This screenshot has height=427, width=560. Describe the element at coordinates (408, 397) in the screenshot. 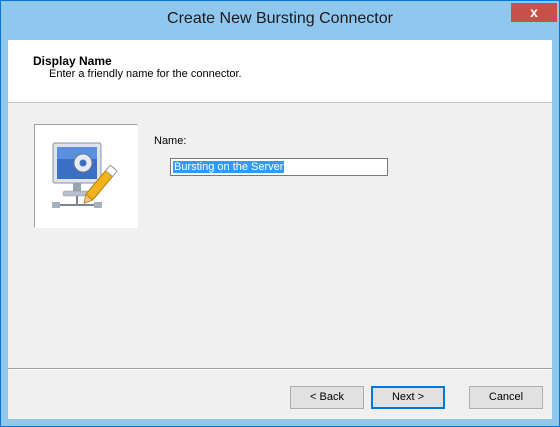

I see `next-button: Next >` at that location.